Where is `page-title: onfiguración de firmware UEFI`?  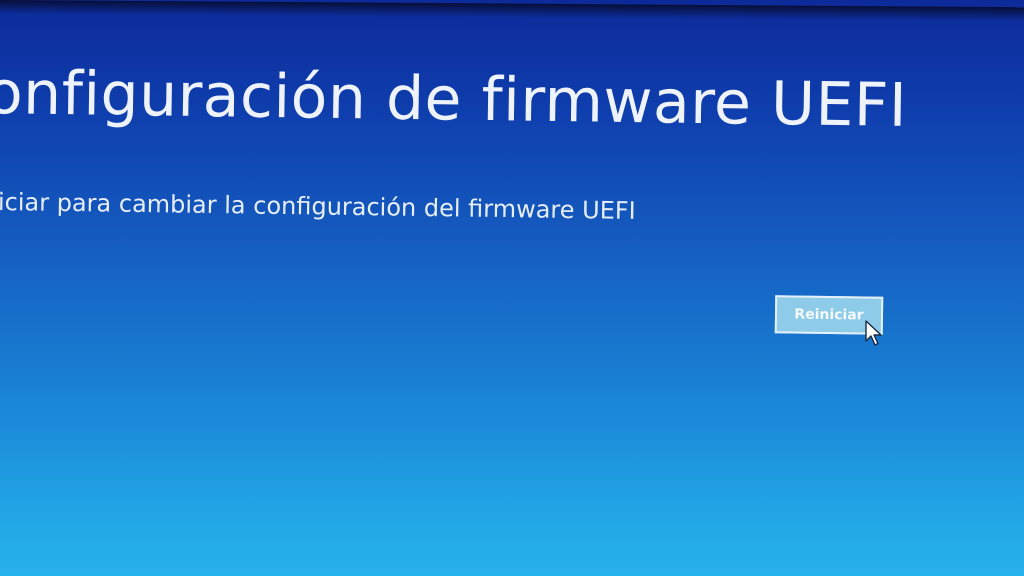
page-title: onfiguración de firmware UEFI is located at coordinates (454, 99).